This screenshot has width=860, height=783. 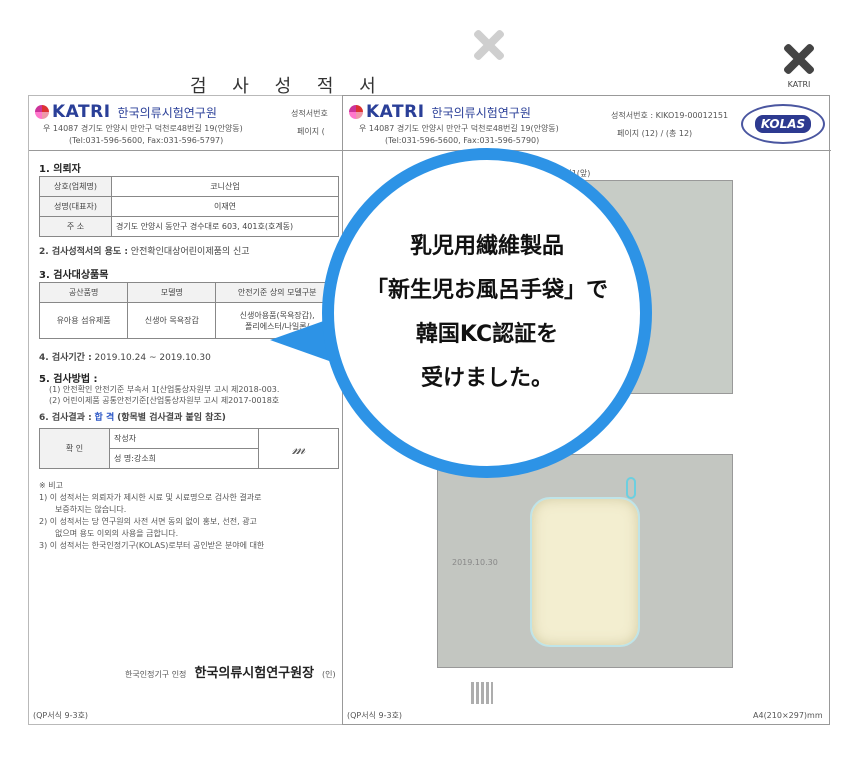 I want to click on section-period: 4. 검사기간 : 2019.10.24 ~ 2019.10.30, so click(x=125, y=358).